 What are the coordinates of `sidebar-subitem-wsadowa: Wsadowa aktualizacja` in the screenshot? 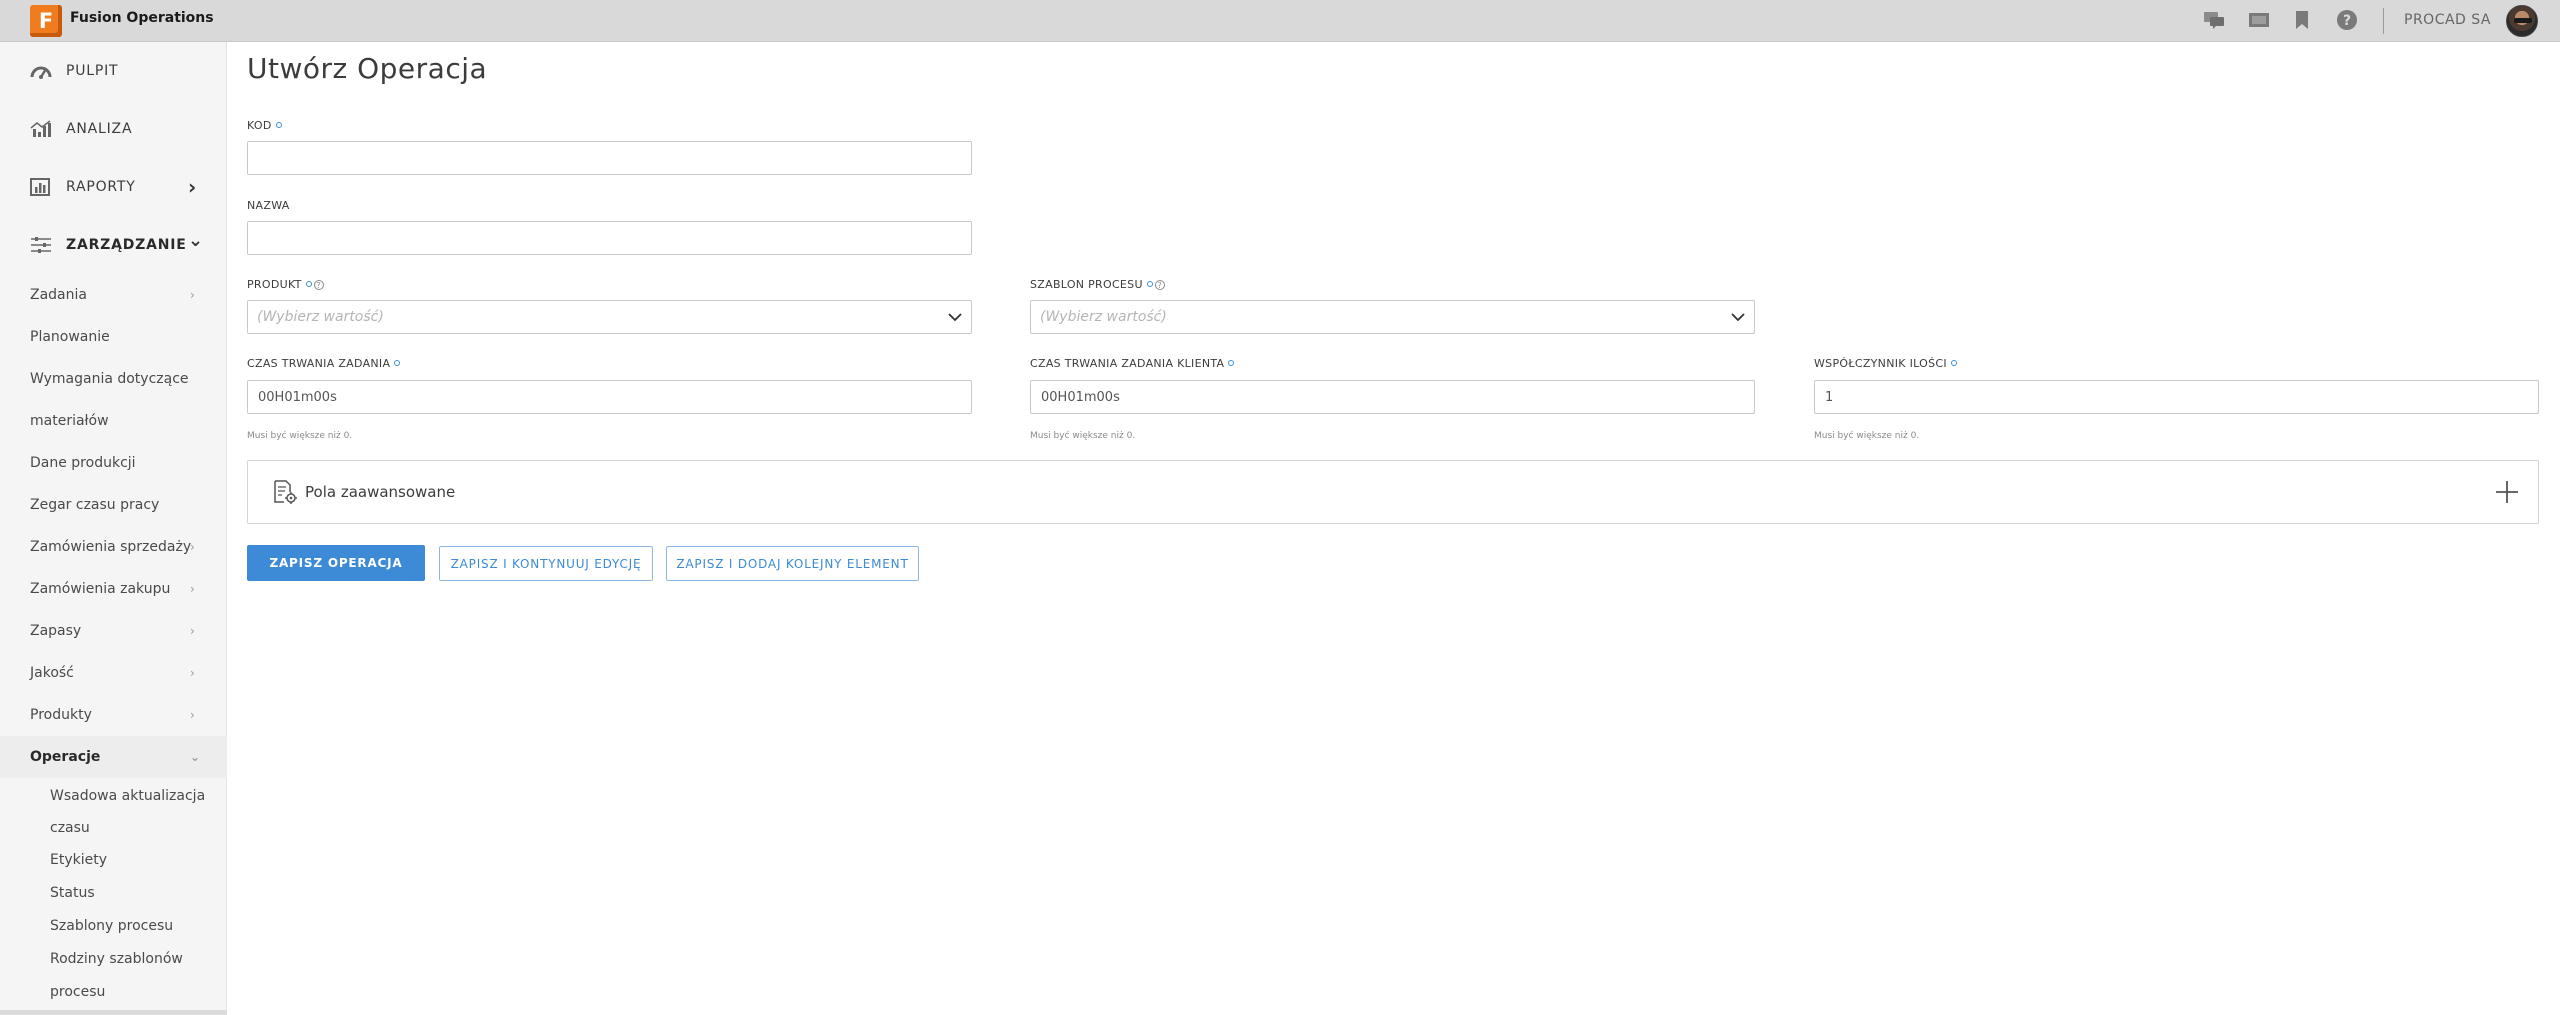 It's located at (127, 796).